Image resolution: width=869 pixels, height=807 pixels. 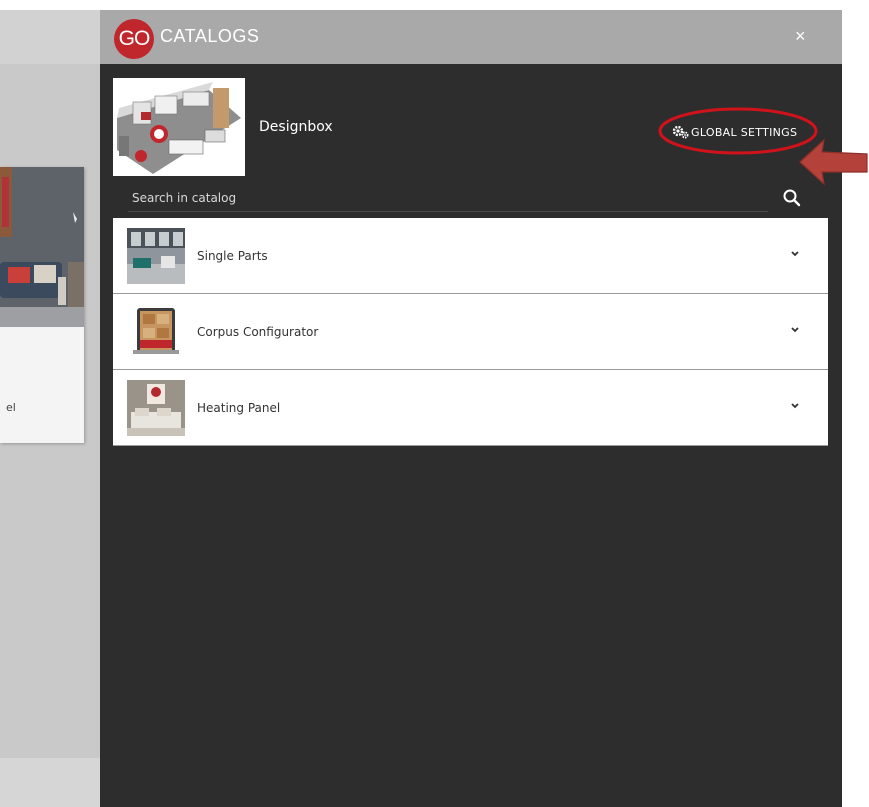 I want to click on global-settings-button: GLOBAL SETTINGS, so click(x=734, y=132).